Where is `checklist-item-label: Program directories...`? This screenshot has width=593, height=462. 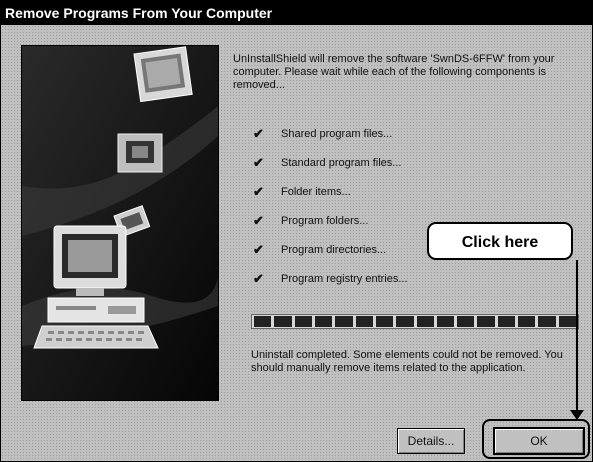
checklist-item-label: Program directories... is located at coordinates (334, 249).